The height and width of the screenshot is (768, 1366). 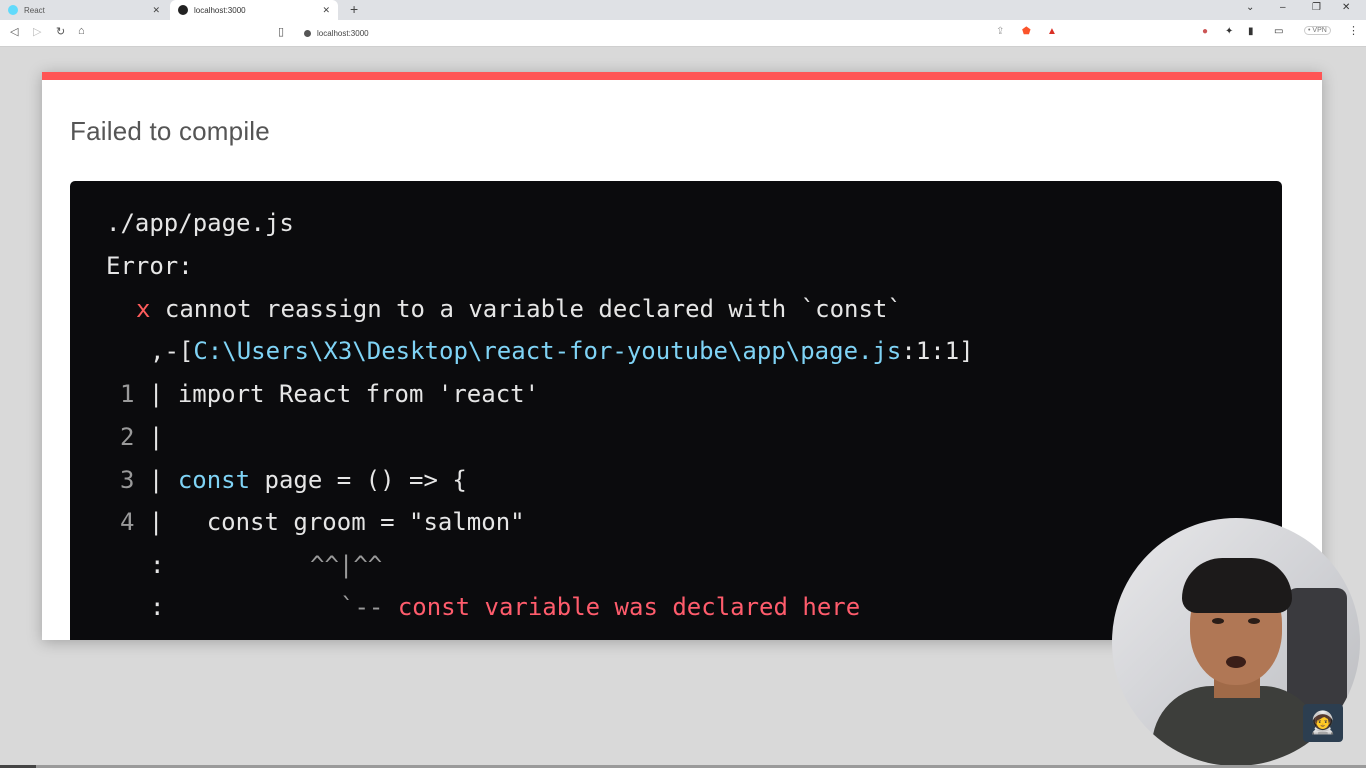 What do you see at coordinates (1205, 31) in the screenshot?
I see `extension-icon: ●` at bounding box center [1205, 31].